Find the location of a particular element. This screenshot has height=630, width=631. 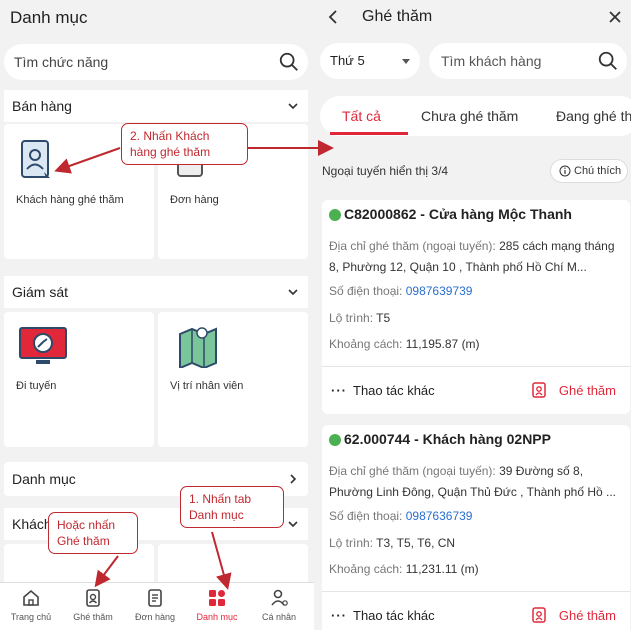

search-placeholder: Tìm khách hàng is located at coordinates (491, 61).